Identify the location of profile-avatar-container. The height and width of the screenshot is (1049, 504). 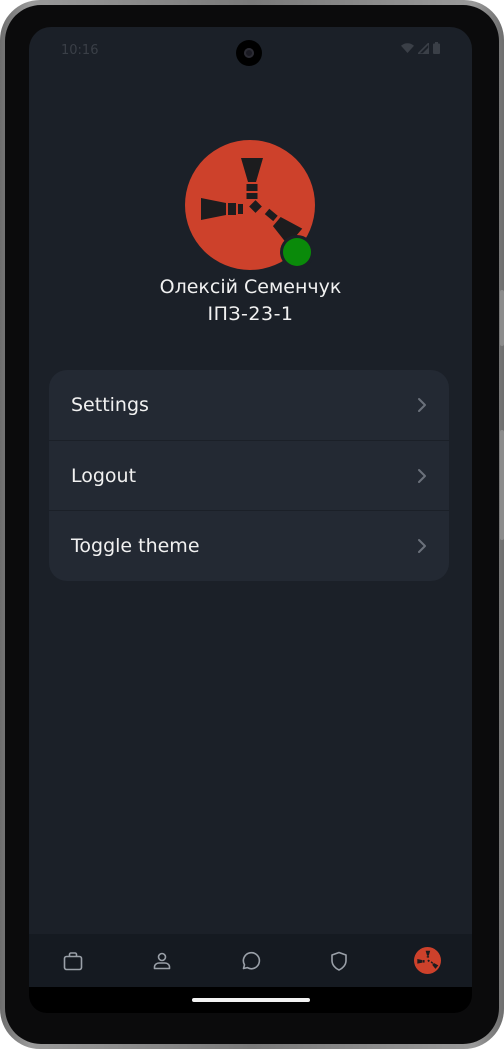
(250, 205).